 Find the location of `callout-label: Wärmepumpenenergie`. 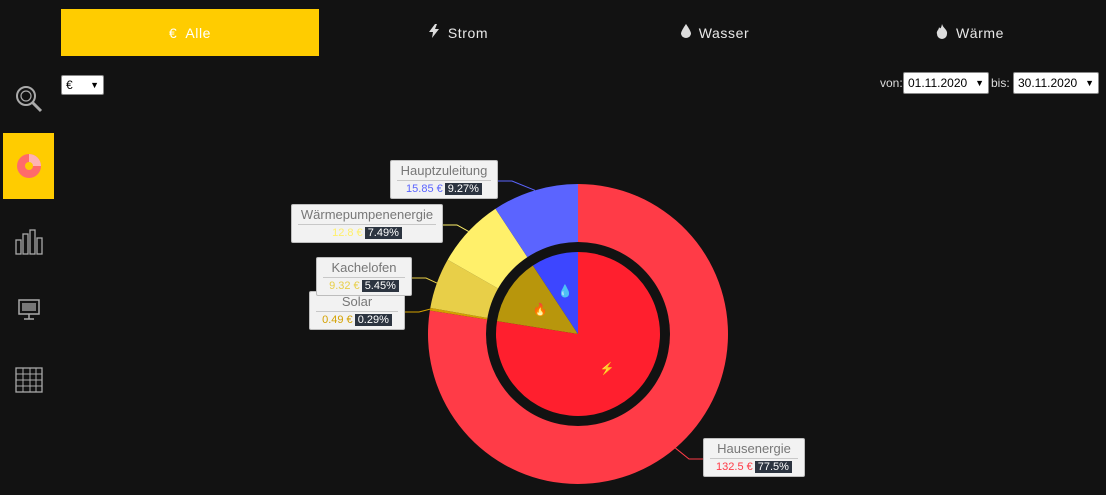

callout-label: Wärmepumpenenergie is located at coordinates (367, 216).